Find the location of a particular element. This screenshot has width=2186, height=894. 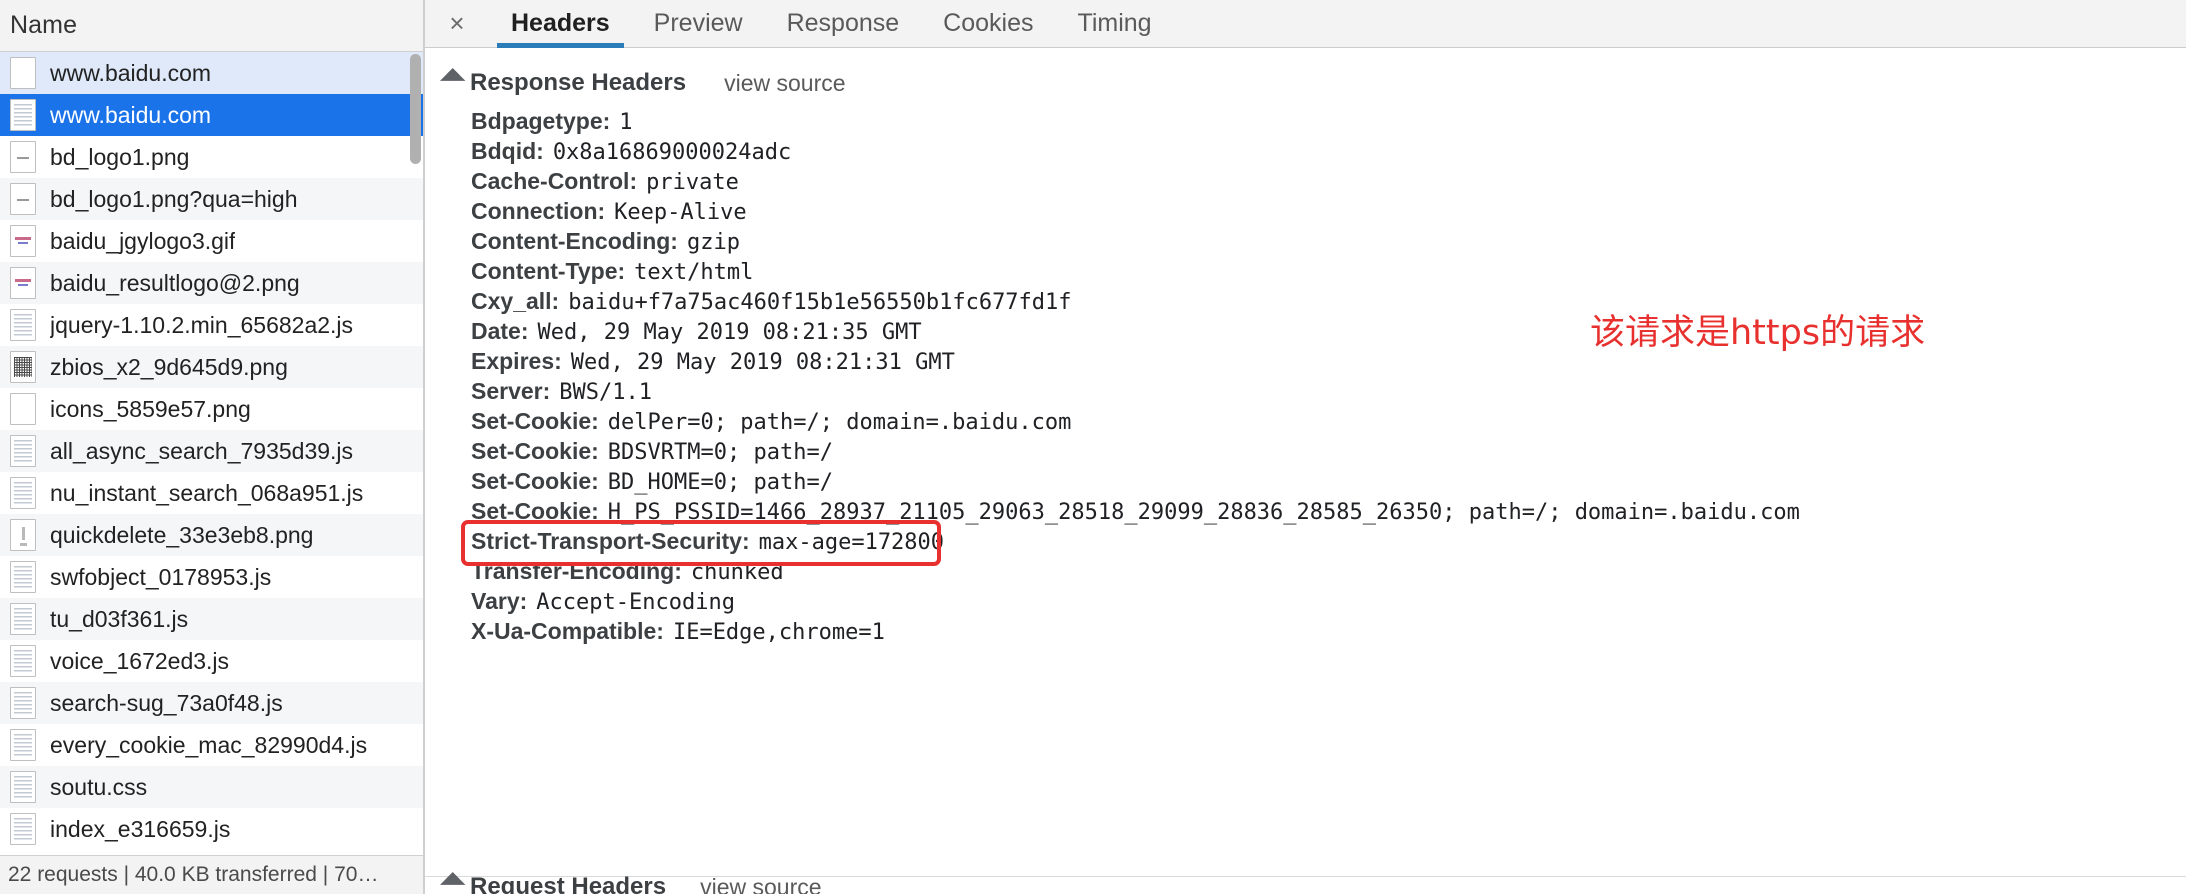

header-name: Connection: is located at coordinates (538, 211).